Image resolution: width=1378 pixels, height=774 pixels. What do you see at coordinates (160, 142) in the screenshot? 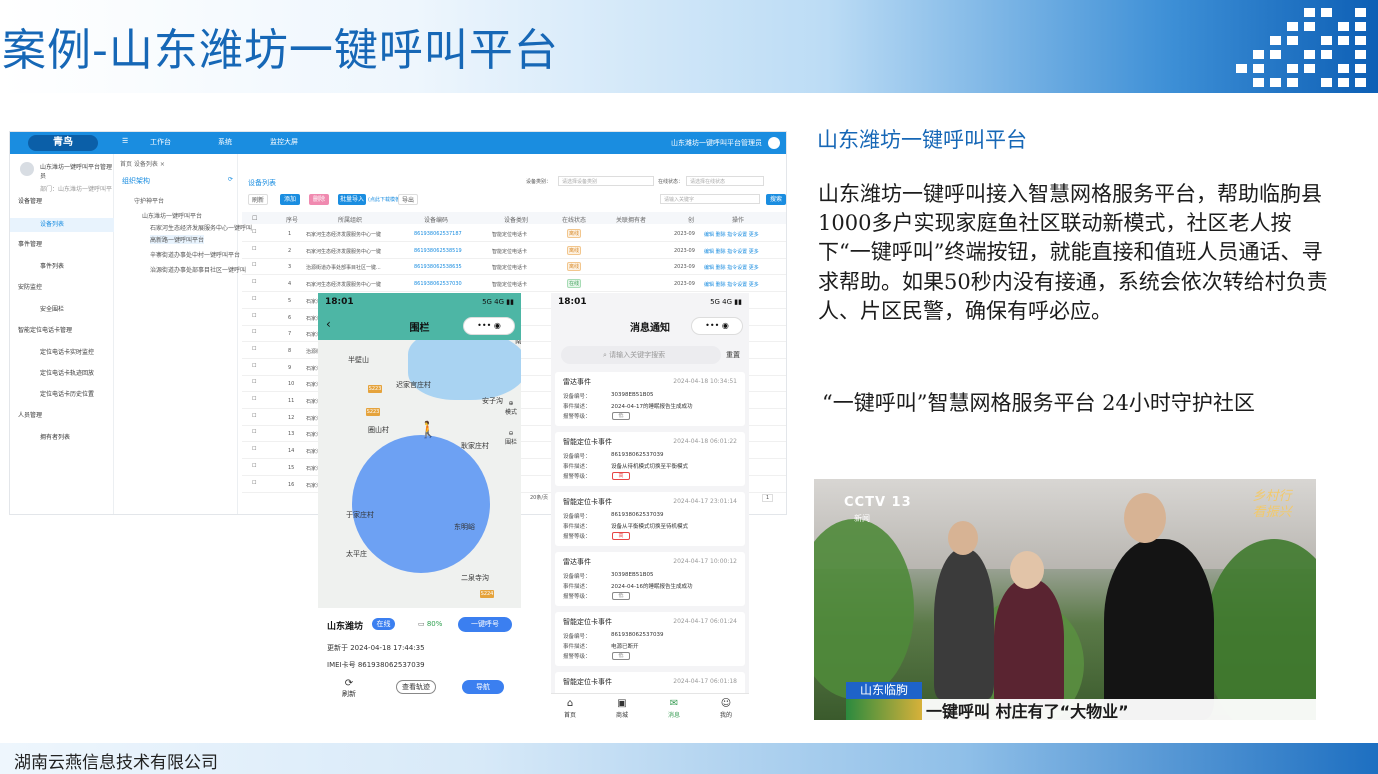
I see `nav-workbench: 工作台` at bounding box center [160, 142].